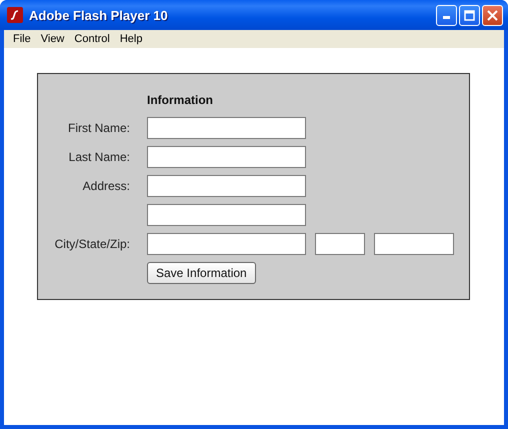 This screenshot has width=508, height=429. Describe the element at coordinates (446, 15) in the screenshot. I see `minimize-button` at that location.